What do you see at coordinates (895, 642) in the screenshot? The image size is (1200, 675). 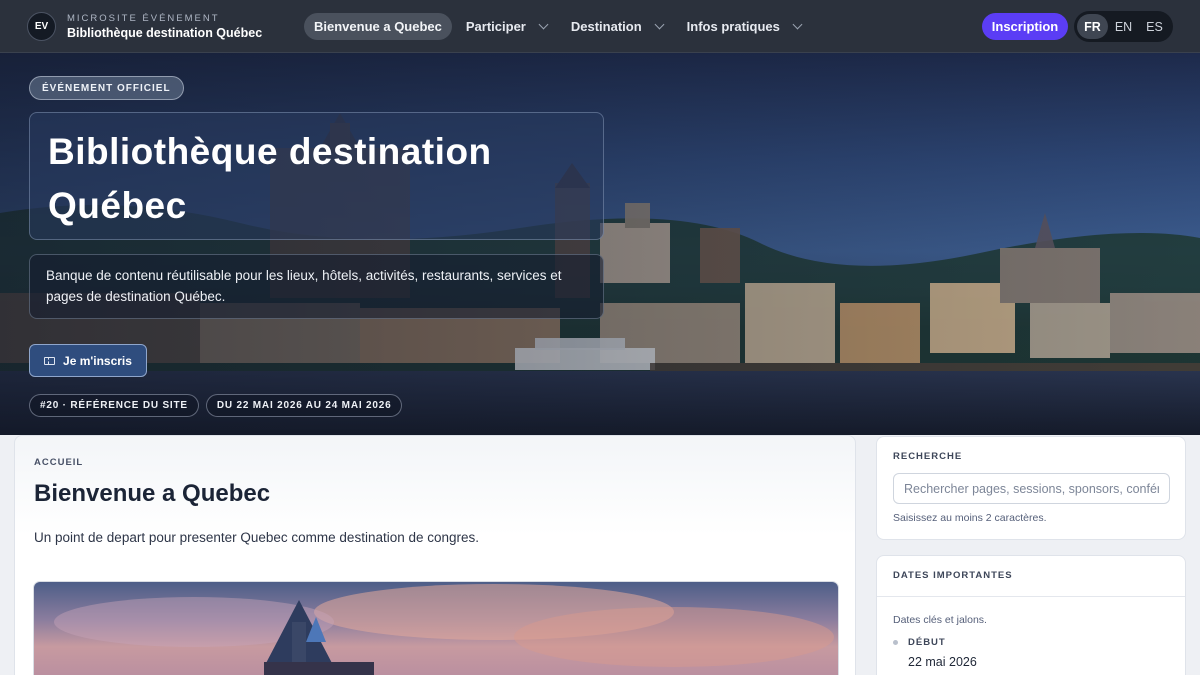 I see `timeline-dot-icon` at bounding box center [895, 642].